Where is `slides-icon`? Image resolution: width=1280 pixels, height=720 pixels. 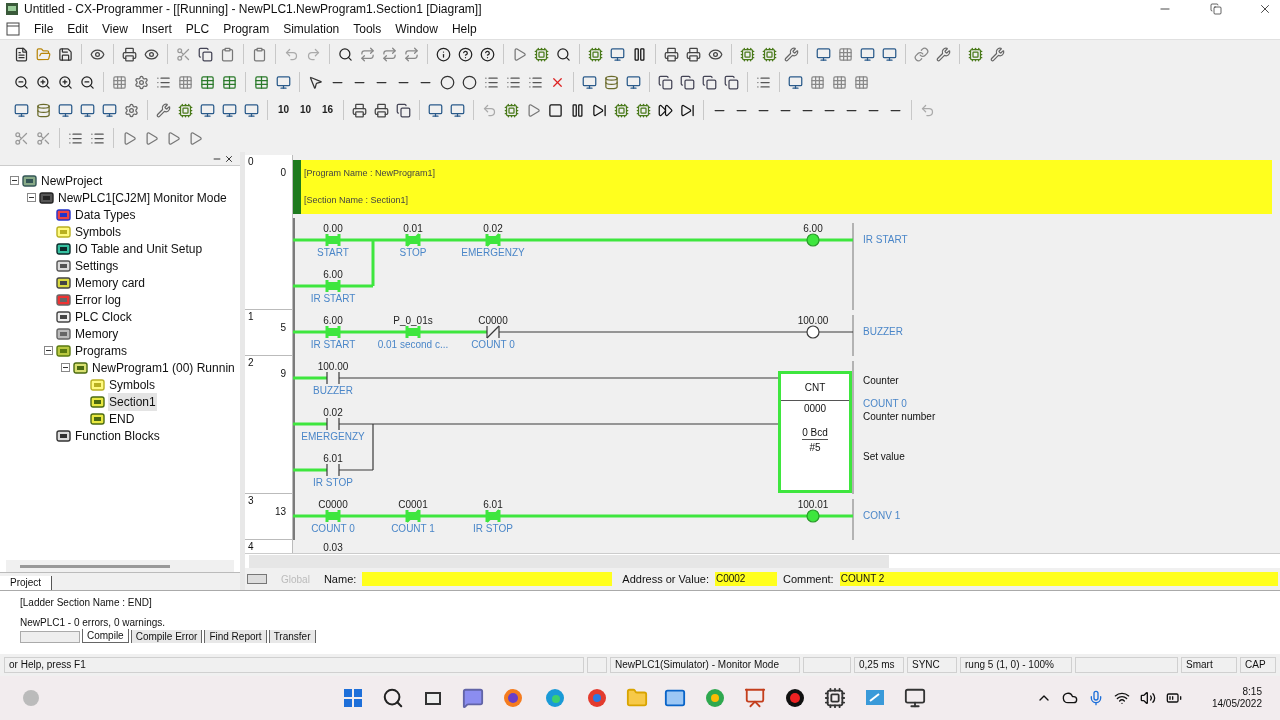
slides-icon is located at coordinates (754, 698).